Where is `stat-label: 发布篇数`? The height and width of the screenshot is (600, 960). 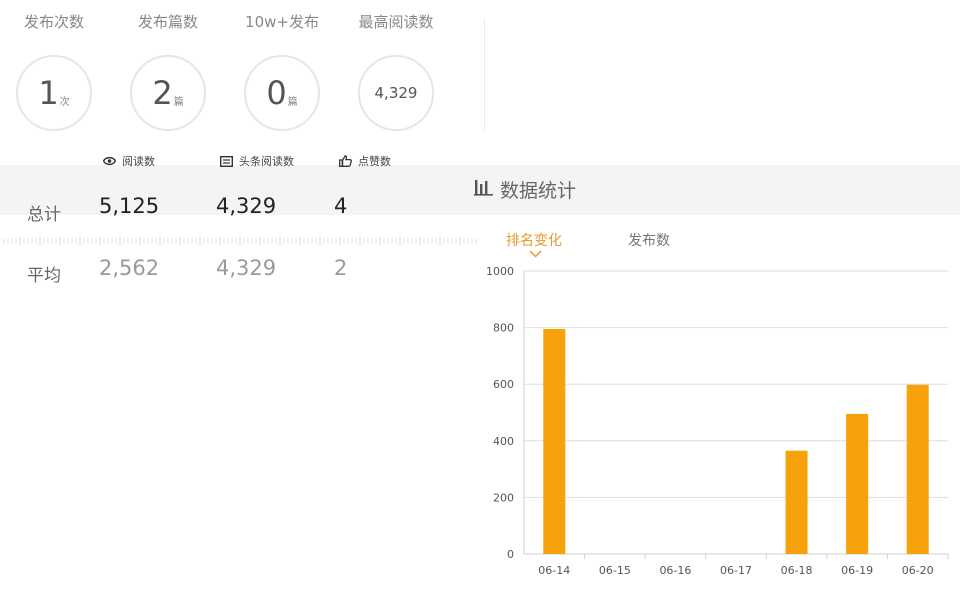 stat-label: 发布篇数 is located at coordinates (168, 21).